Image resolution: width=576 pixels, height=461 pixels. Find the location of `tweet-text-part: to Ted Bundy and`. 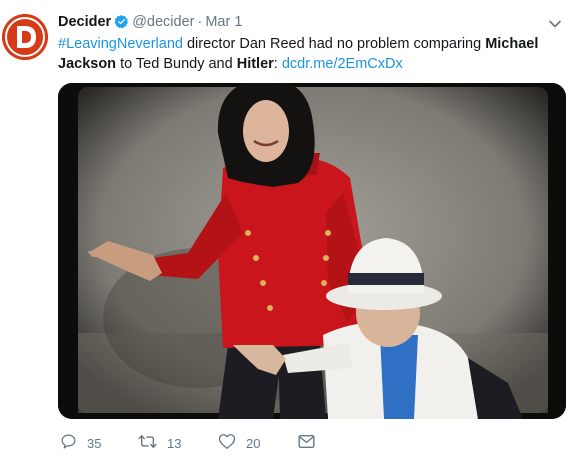

tweet-text-part: to Ted Bundy and is located at coordinates (176, 64).